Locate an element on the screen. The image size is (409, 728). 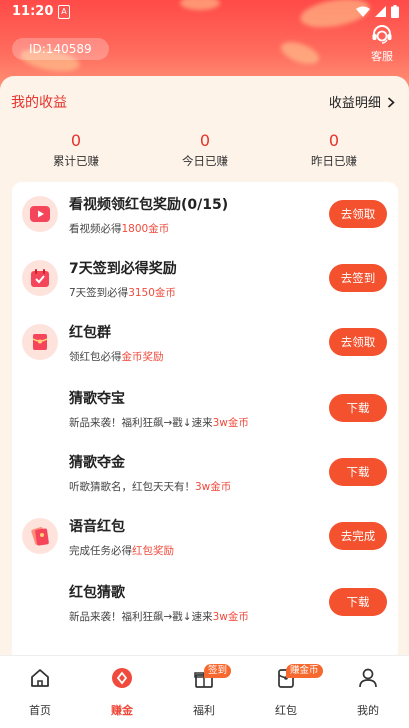
task-desc: 领红包必得金币奖励 is located at coordinates (116, 357).